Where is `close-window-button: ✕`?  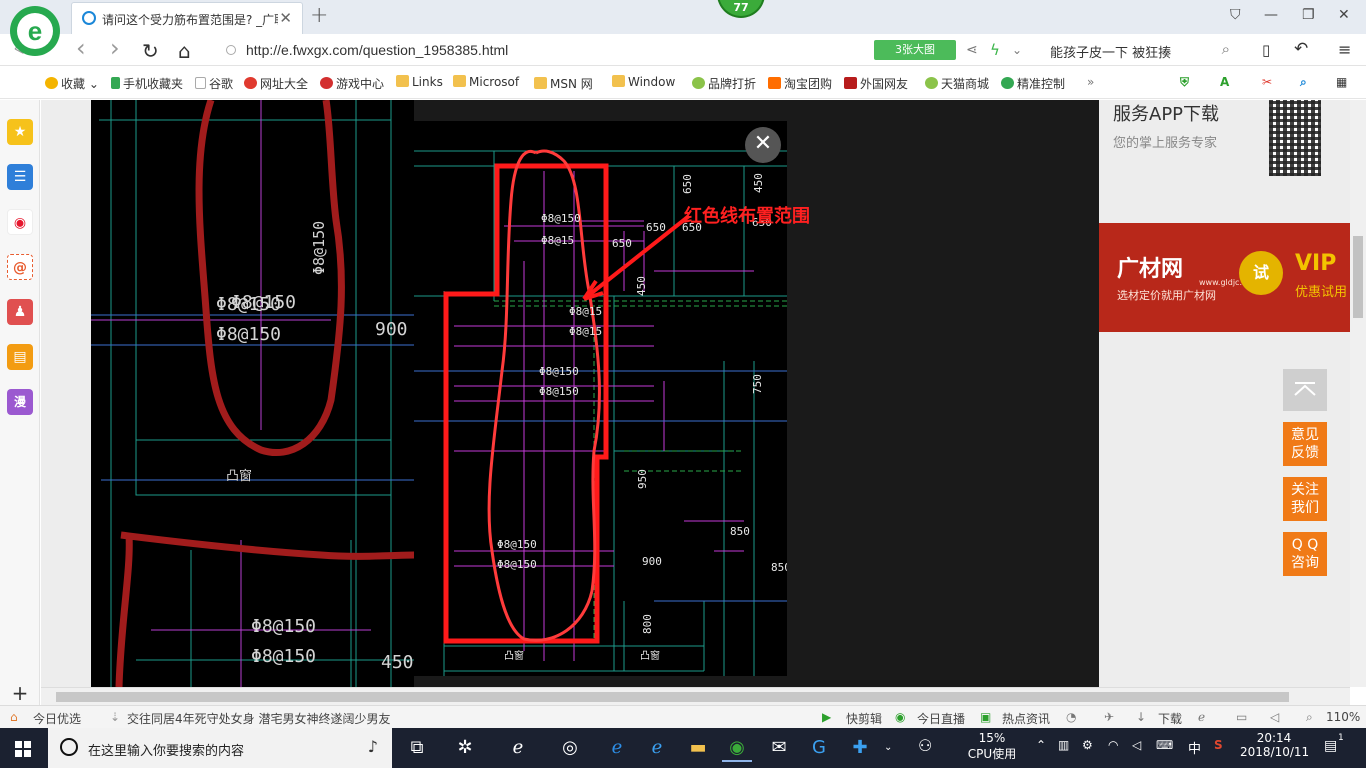
close-window-button: ✕ is located at coordinates (1344, 15).